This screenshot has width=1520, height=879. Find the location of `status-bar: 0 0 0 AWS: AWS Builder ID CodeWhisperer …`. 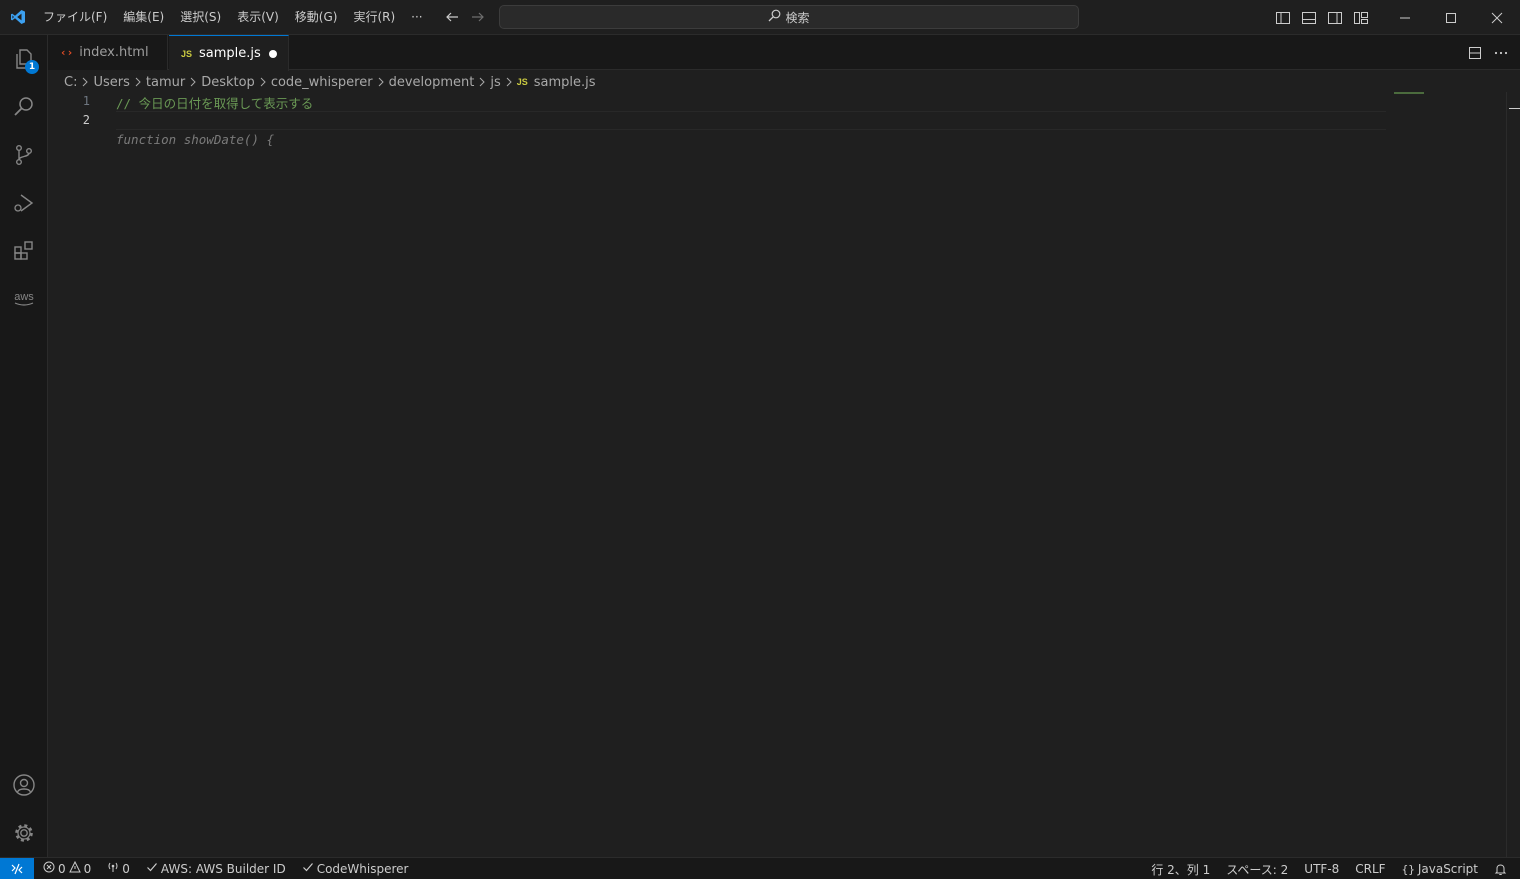

status-bar: 0 0 0 AWS: AWS Builder ID CodeWhisperer … is located at coordinates (760, 868).